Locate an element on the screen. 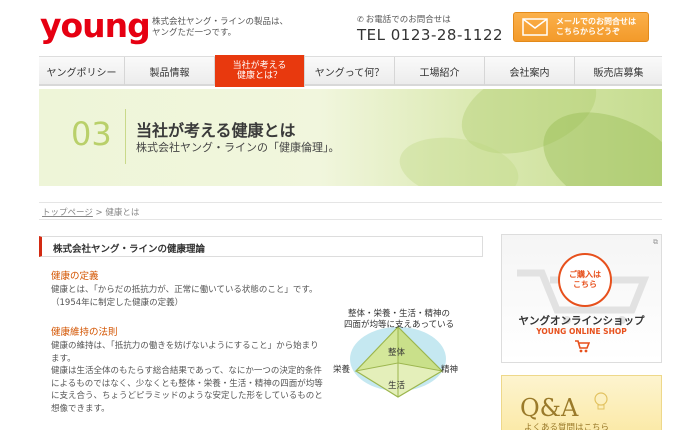  diagram-label-mind: 精神 is located at coordinates (450, 370).